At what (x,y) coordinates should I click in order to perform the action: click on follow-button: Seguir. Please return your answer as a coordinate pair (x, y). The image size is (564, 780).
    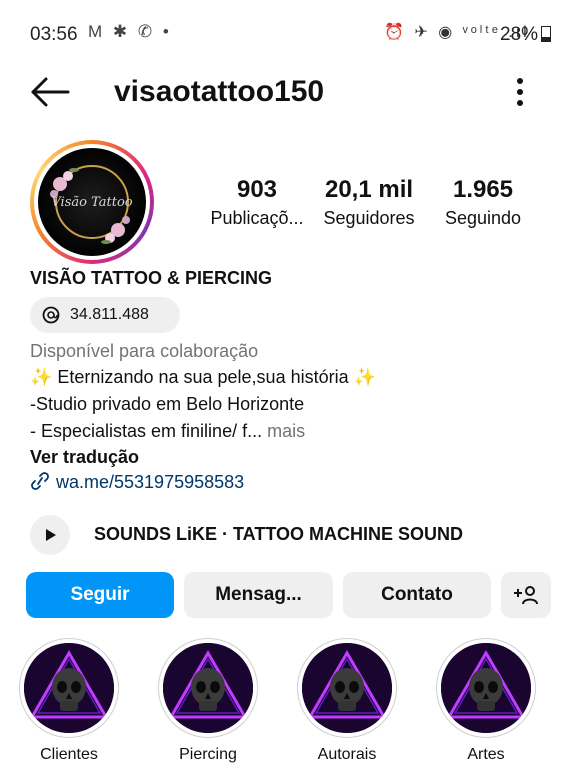
    Looking at the image, I should click on (100, 595).